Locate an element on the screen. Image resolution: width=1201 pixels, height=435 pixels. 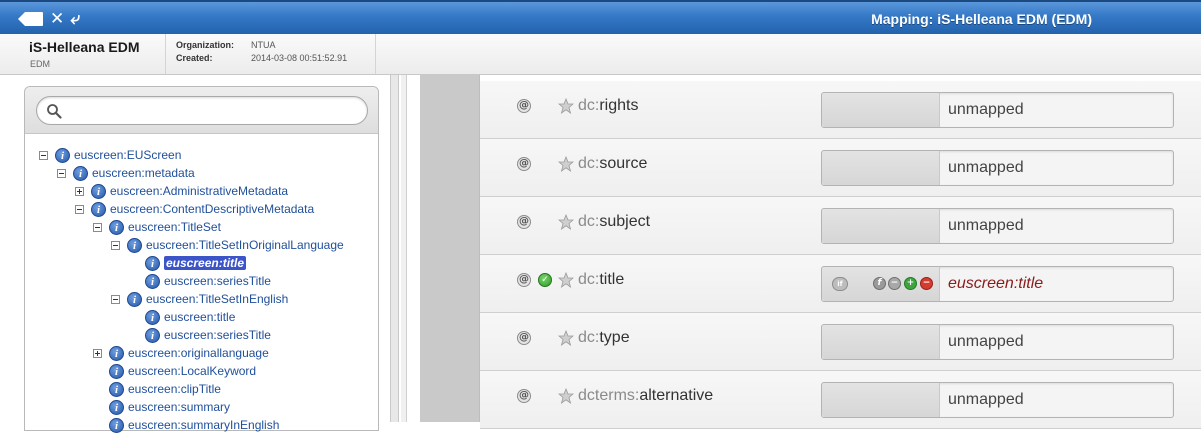
remove-function-icon: − is located at coordinates (894, 283).